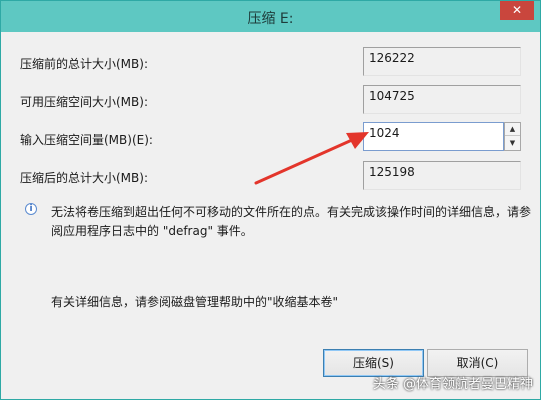  I want to click on total-before-value: 126222, so click(442, 61).